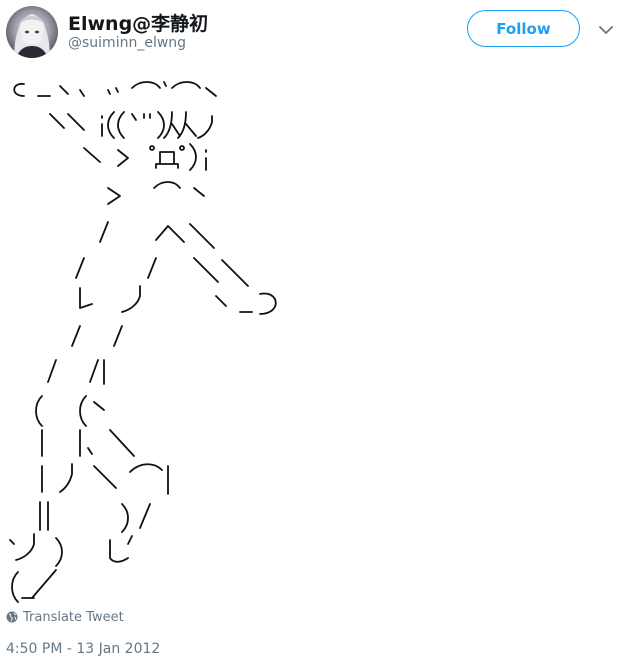  Describe the element at coordinates (73, 617) in the screenshot. I see `translate-label: Translate Tweet` at that location.